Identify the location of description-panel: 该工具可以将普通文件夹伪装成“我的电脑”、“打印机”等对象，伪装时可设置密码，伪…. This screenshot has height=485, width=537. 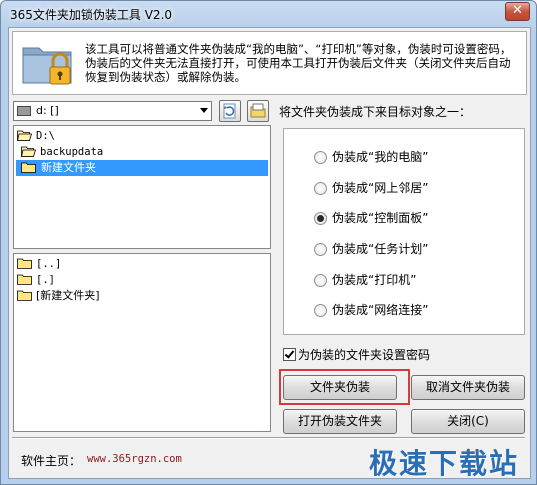
(269, 63).